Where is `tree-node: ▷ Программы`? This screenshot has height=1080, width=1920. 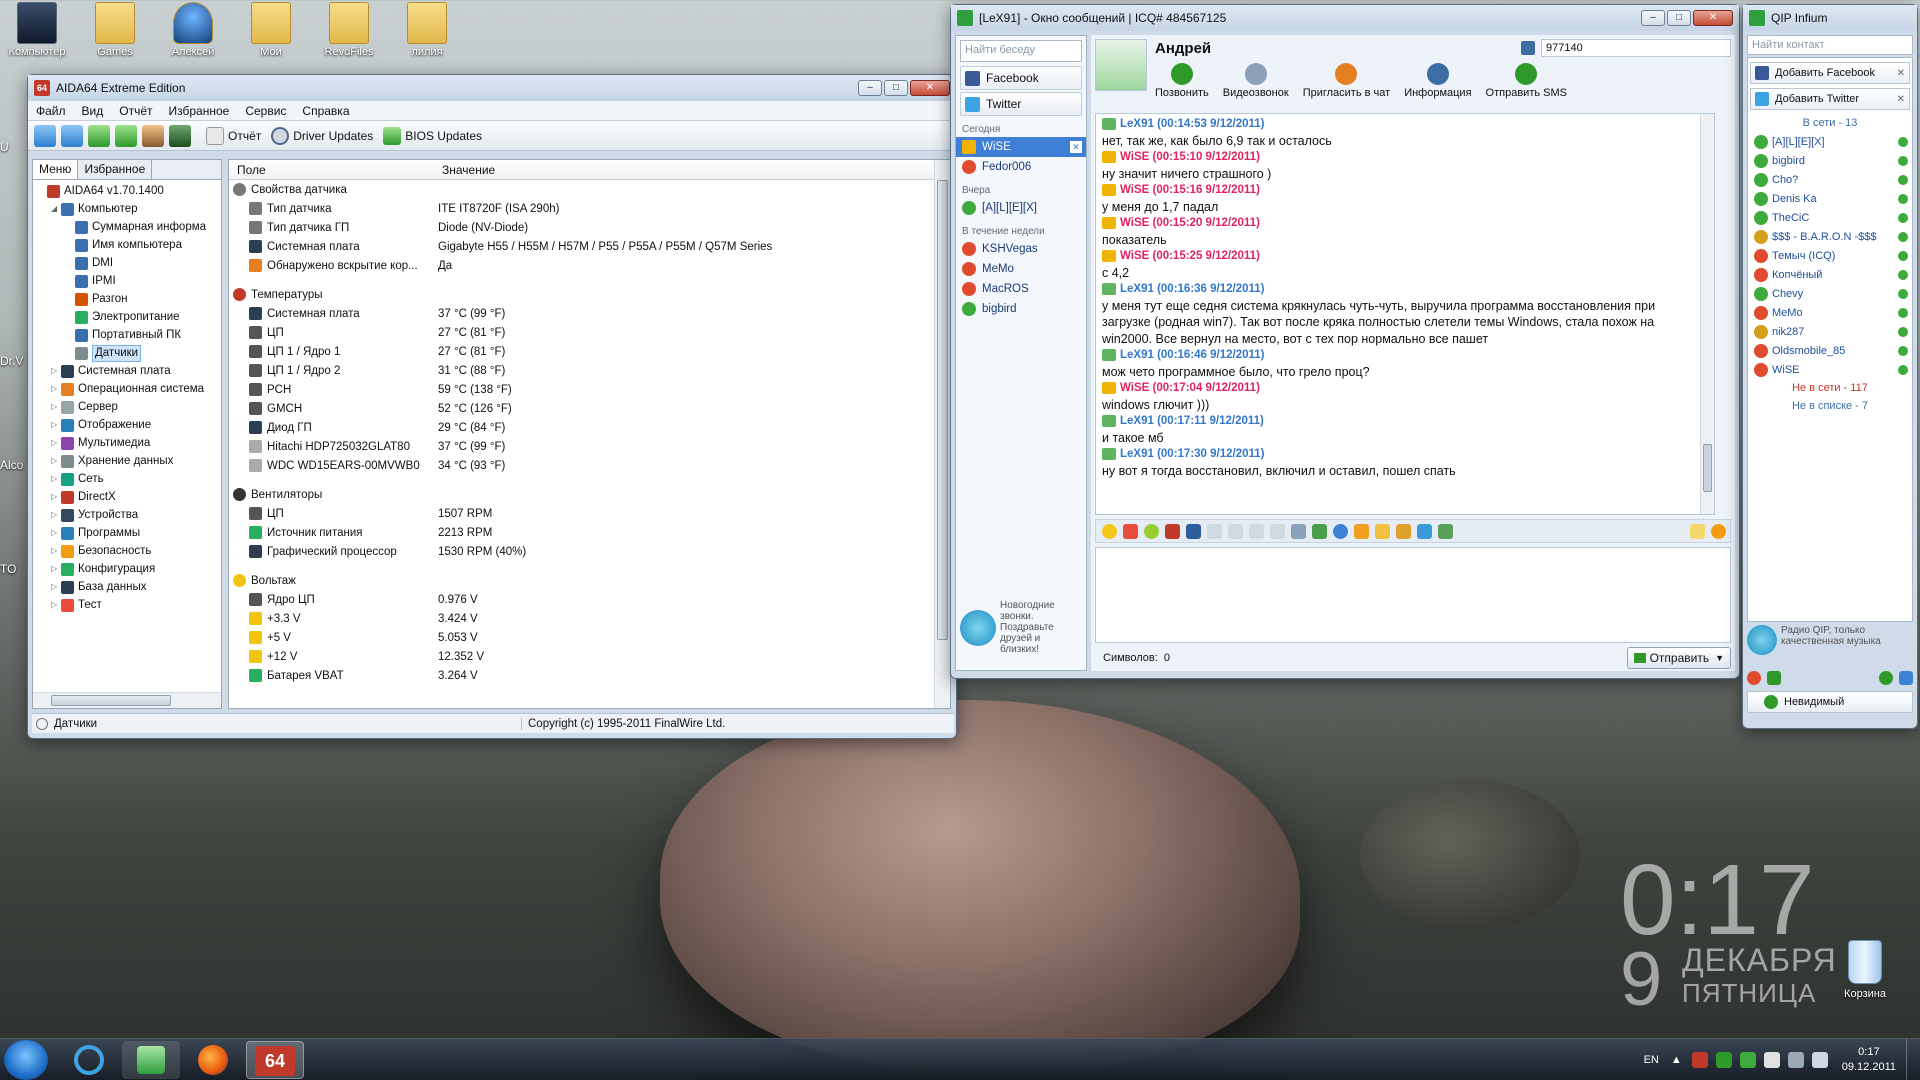 tree-node: ▷ Программы is located at coordinates (127, 533).